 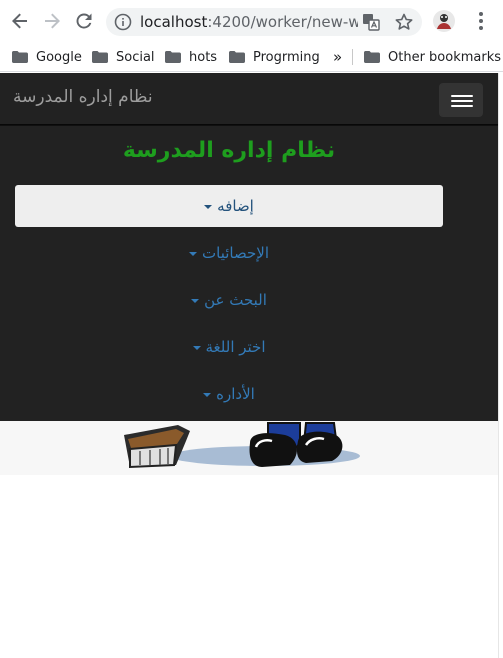 I want to click on bookmark-other: Other bookmarks, so click(x=432, y=57).